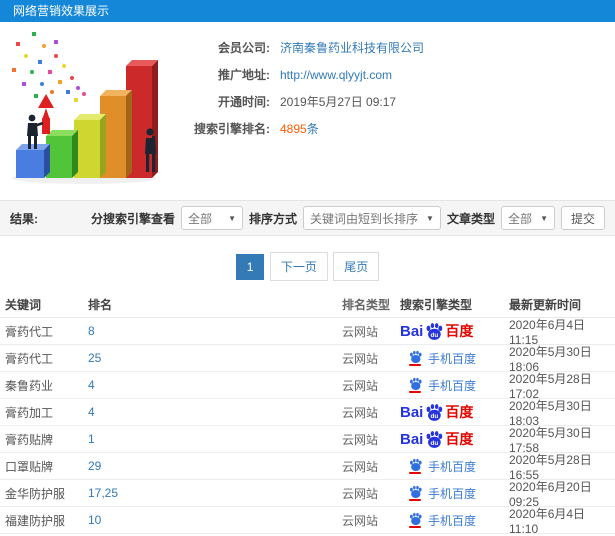  What do you see at coordinates (61, 11) in the screenshot?
I see `page-title: 网络营销效果展示` at bounding box center [61, 11].